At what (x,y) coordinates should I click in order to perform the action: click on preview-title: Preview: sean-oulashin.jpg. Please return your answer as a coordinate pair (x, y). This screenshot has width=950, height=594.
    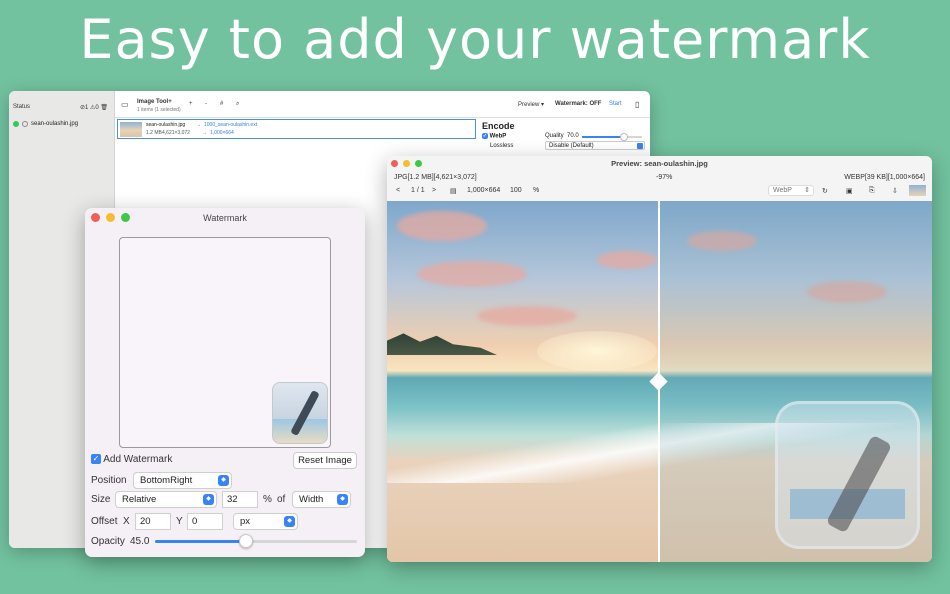
    Looking at the image, I should click on (659, 163).